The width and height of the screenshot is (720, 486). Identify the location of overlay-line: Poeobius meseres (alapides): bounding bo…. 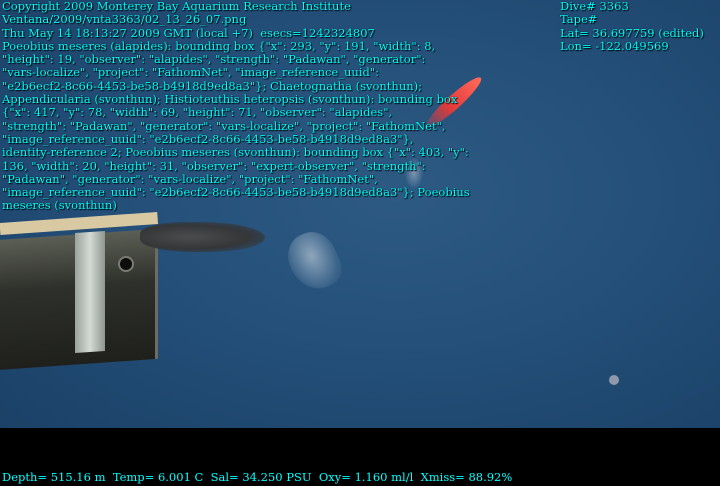
(219, 45).